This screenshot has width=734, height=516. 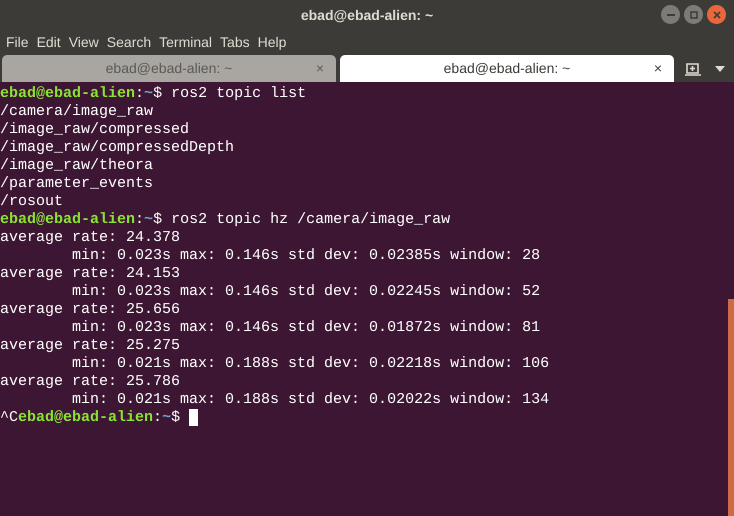 What do you see at coordinates (310, 364) in the screenshot?
I see `output-line: min: 0.021s max: 0.188s std dev: 0.02218s window: 106` at bounding box center [310, 364].